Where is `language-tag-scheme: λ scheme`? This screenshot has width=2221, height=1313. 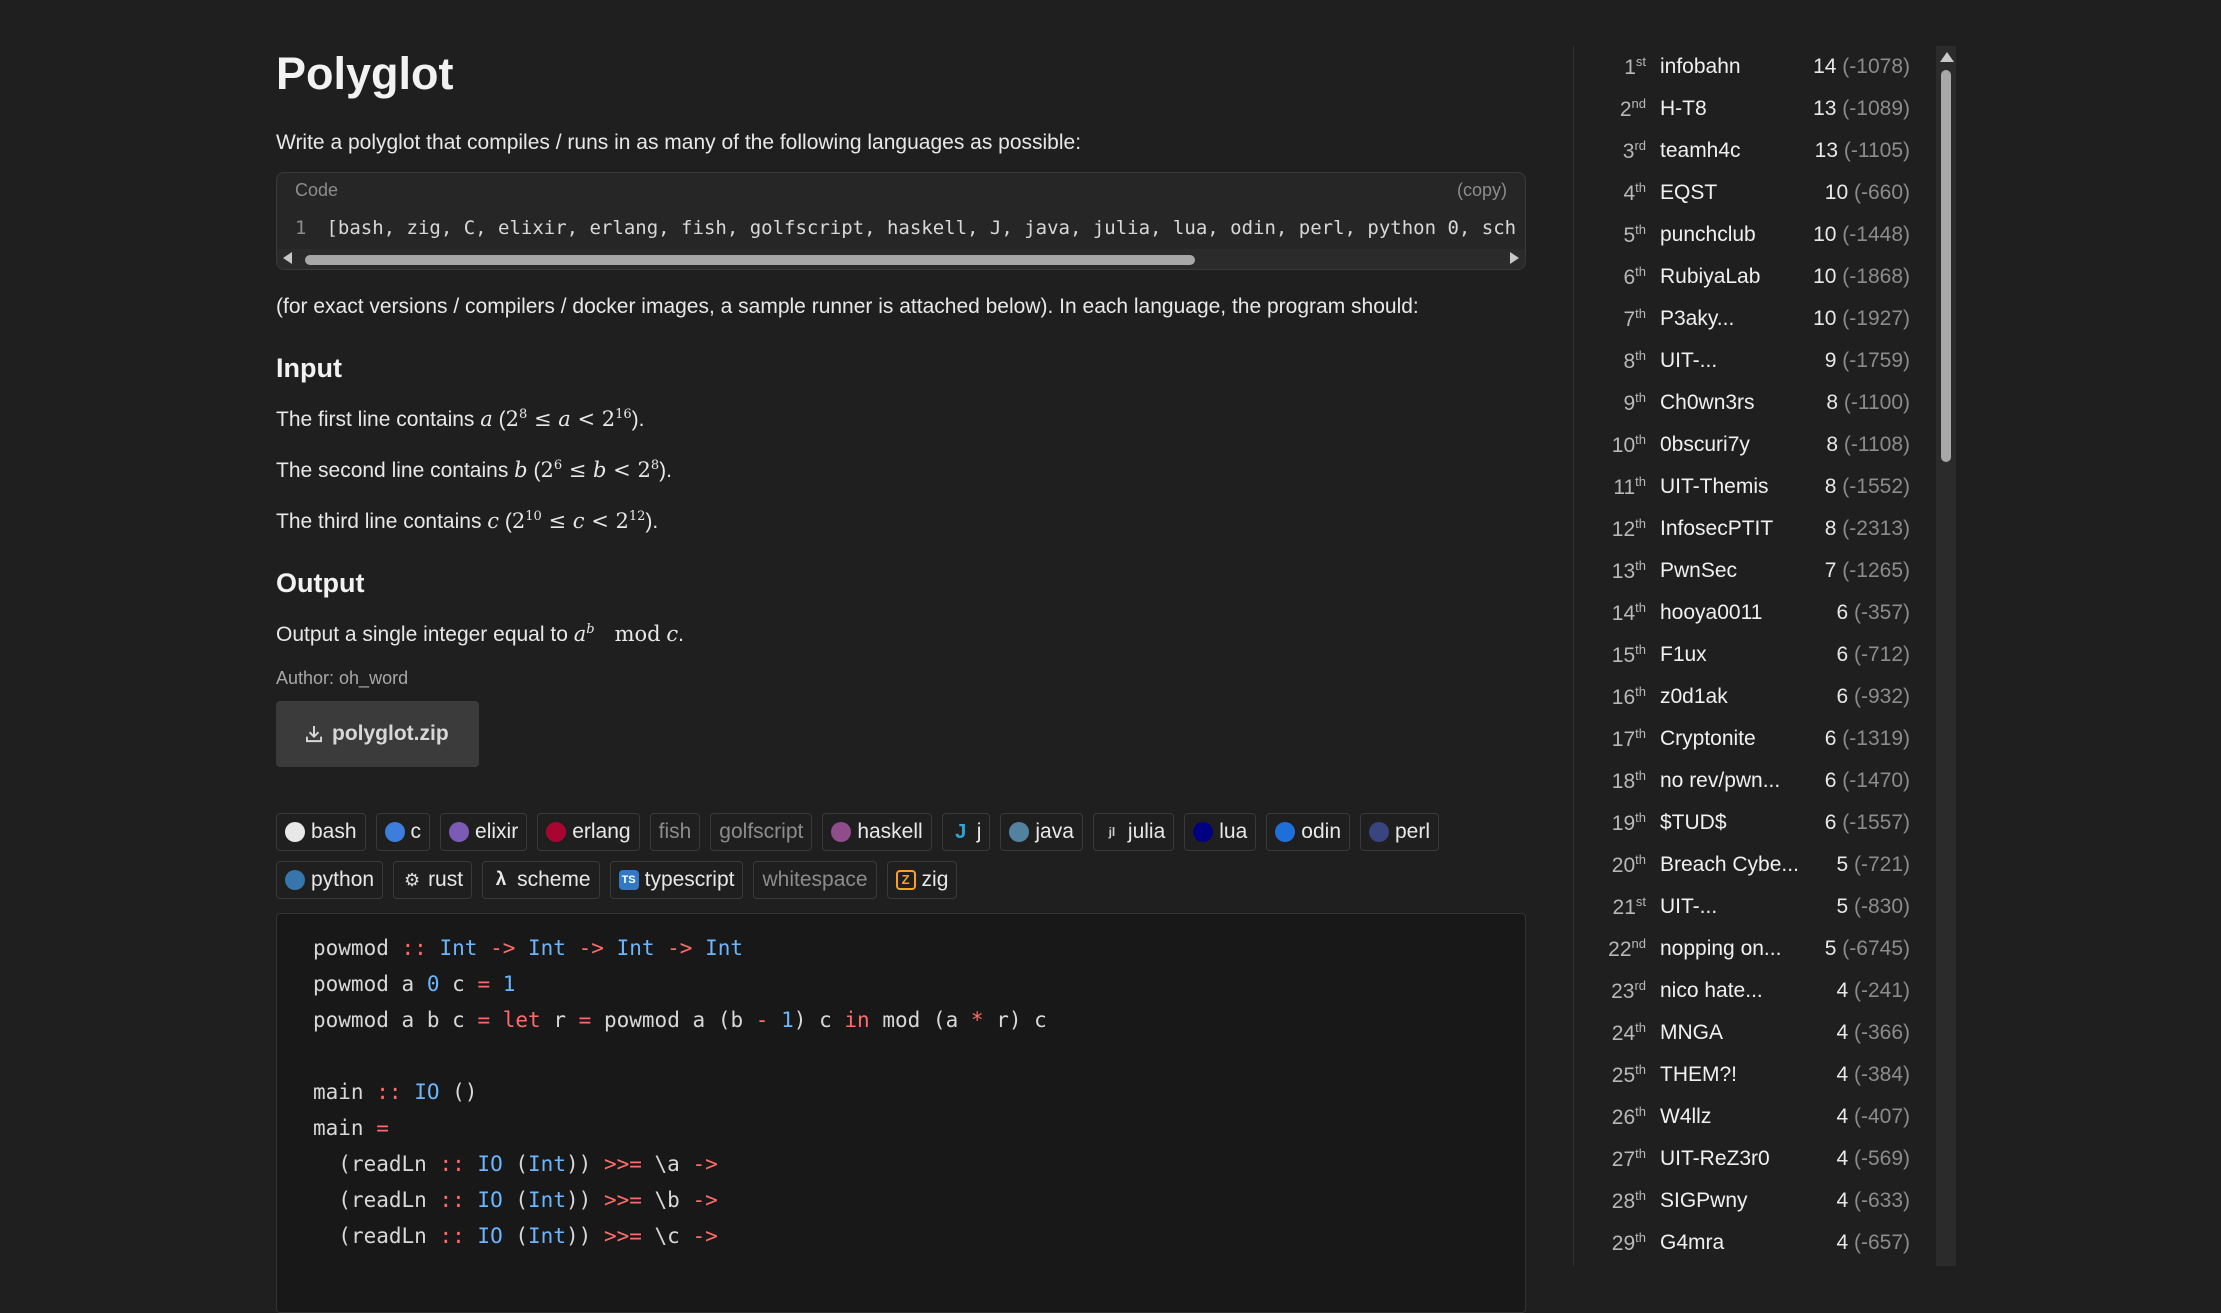 language-tag-scheme: λ scheme is located at coordinates (541, 880).